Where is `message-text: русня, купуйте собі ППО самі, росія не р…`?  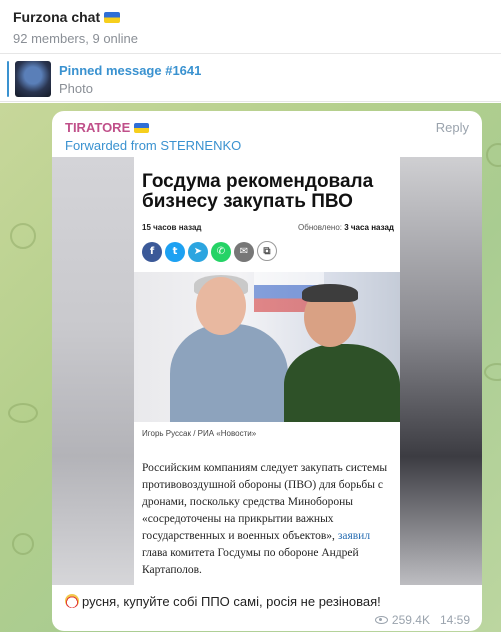
message-text: русня, купуйте собі ППО самі, росія не р… is located at coordinates (223, 601).